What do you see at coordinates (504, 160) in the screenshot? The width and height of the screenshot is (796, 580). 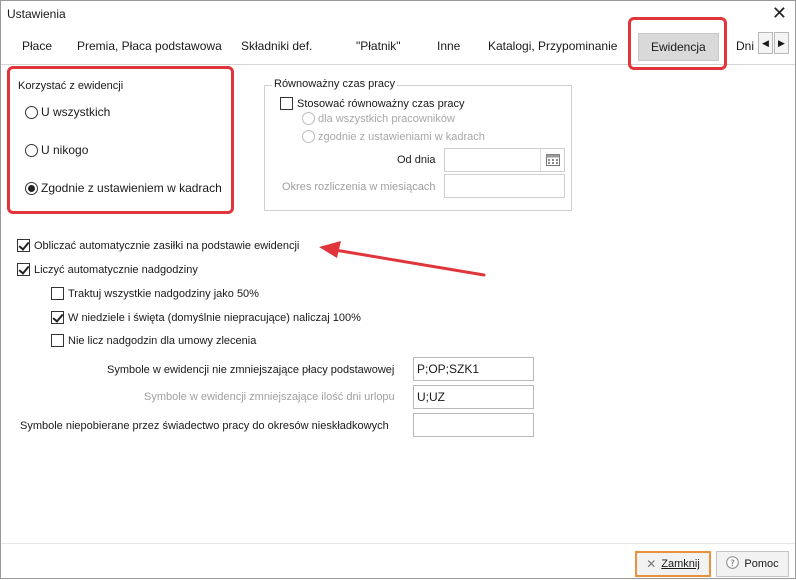 I see `from-date-field` at bounding box center [504, 160].